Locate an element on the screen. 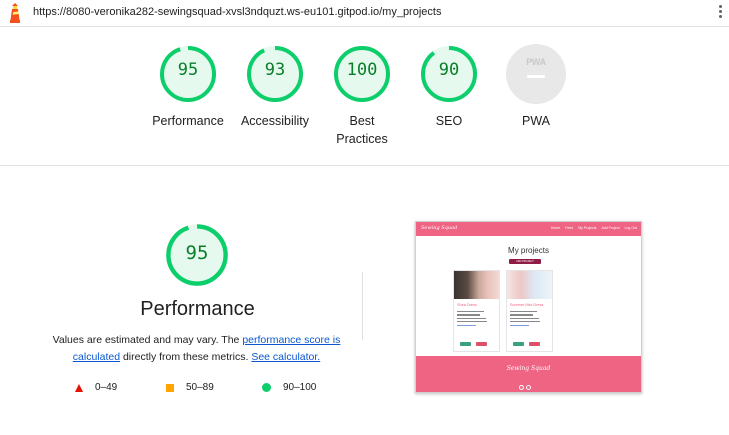 This screenshot has width=729, height=435. lighthouse-icon is located at coordinates (15, 13).